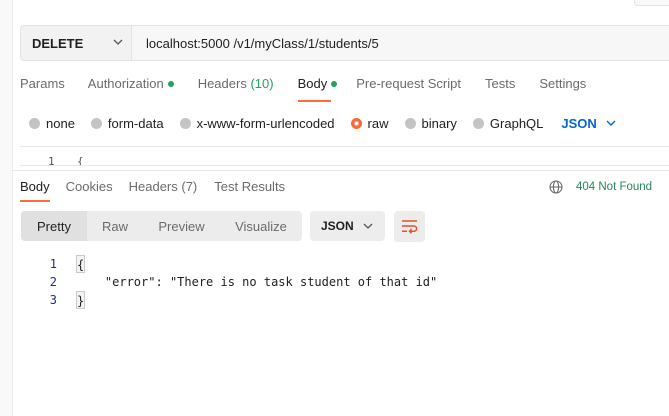 This screenshot has height=416, width=669. Describe the element at coordinates (135, 123) in the screenshot. I see `radio-label: form-data` at that location.